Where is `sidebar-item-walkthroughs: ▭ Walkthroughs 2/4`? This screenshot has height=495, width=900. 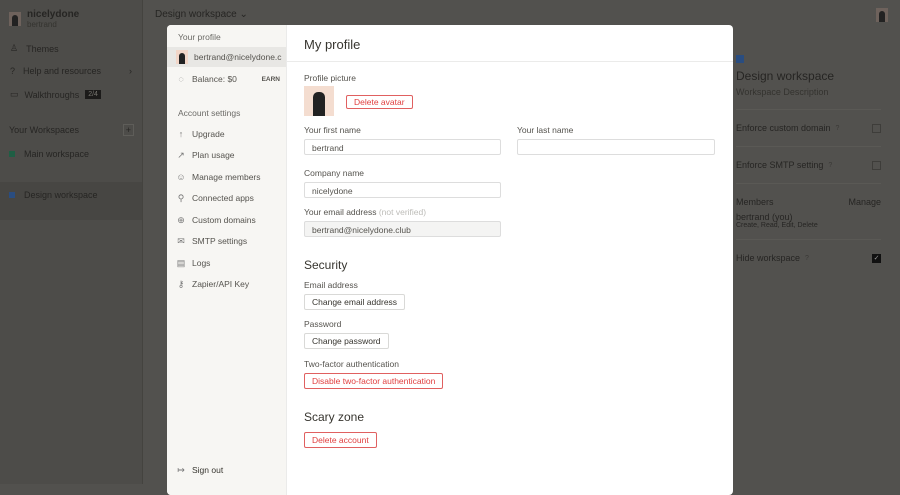 sidebar-item-walkthroughs: ▭ Walkthroughs 2/4 is located at coordinates (76, 94).